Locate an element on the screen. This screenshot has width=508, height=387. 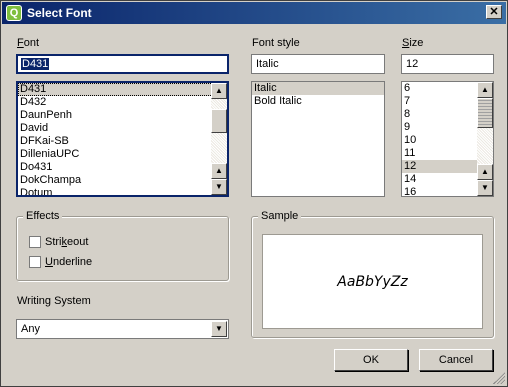
chevron-down-icon: ▼ is located at coordinates (219, 329).